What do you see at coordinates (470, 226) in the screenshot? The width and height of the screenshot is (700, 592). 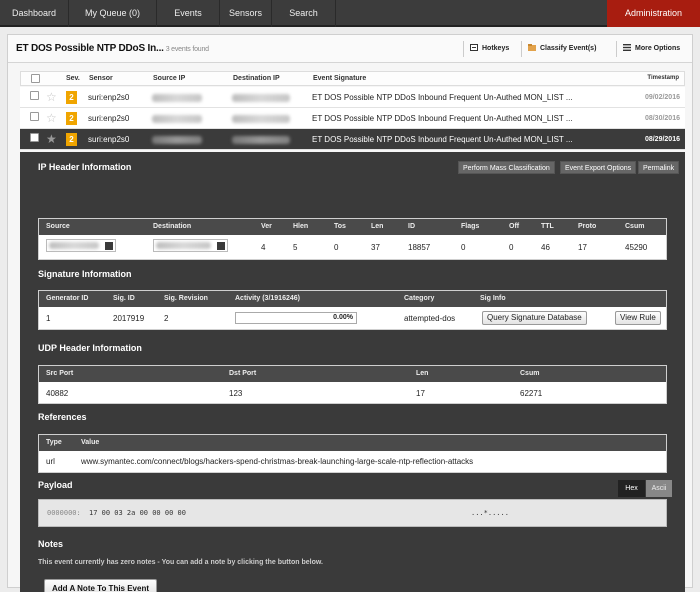 I see `col-flags: Flags` at bounding box center [470, 226].